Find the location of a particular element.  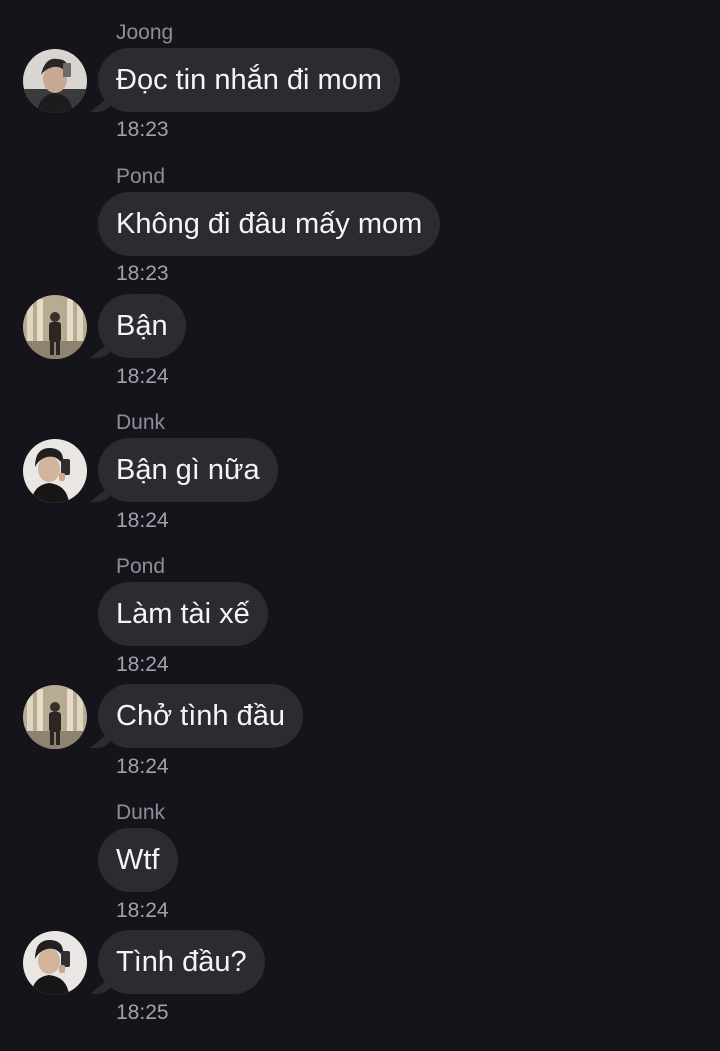

message-bubble: Wtf is located at coordinates (138, 860).